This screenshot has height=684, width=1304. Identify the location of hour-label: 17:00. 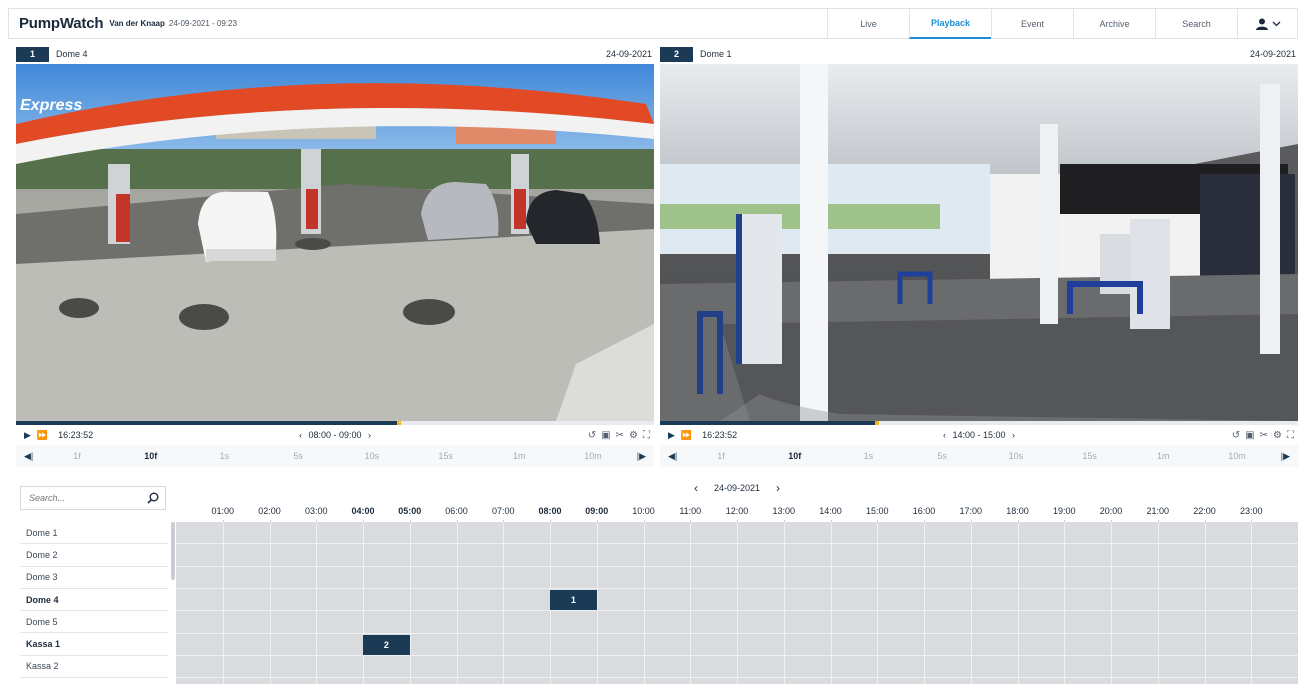
(971, 511).